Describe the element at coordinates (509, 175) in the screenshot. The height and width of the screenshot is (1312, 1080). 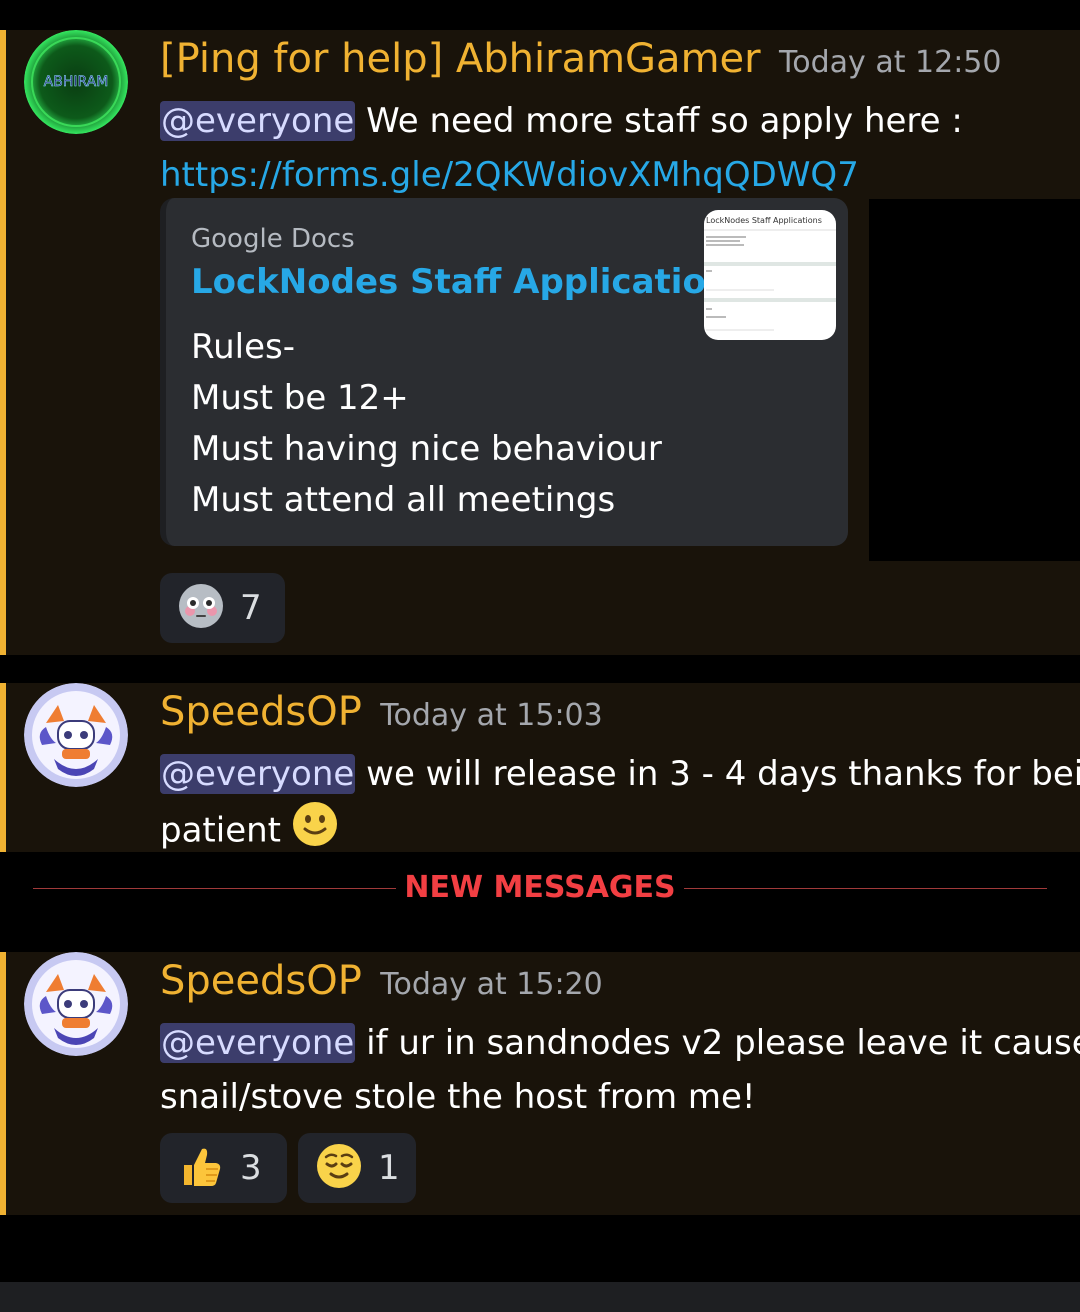
I see `form-link: https://forms.gle/2QKWdiovXMhqQDWQ7` at that location.